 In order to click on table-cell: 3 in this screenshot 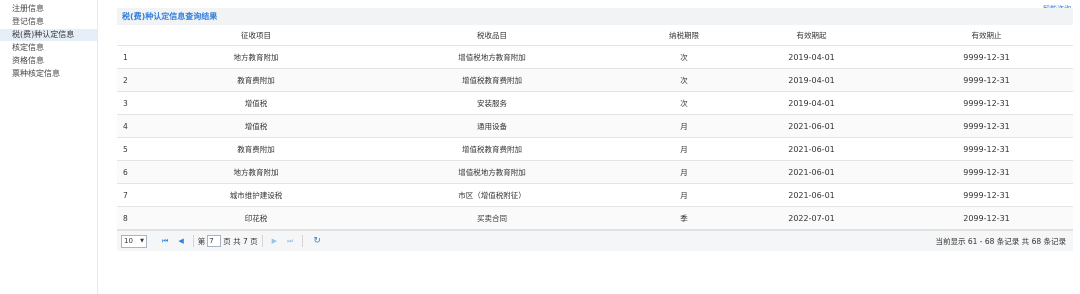, I will do `click(145, 103)`.